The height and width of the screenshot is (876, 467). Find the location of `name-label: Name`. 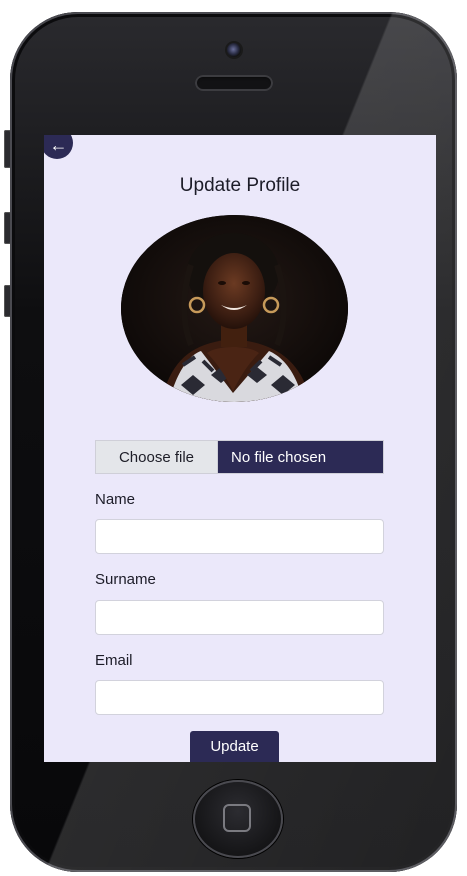

name-label: Name is located at coordinates (115, 499).